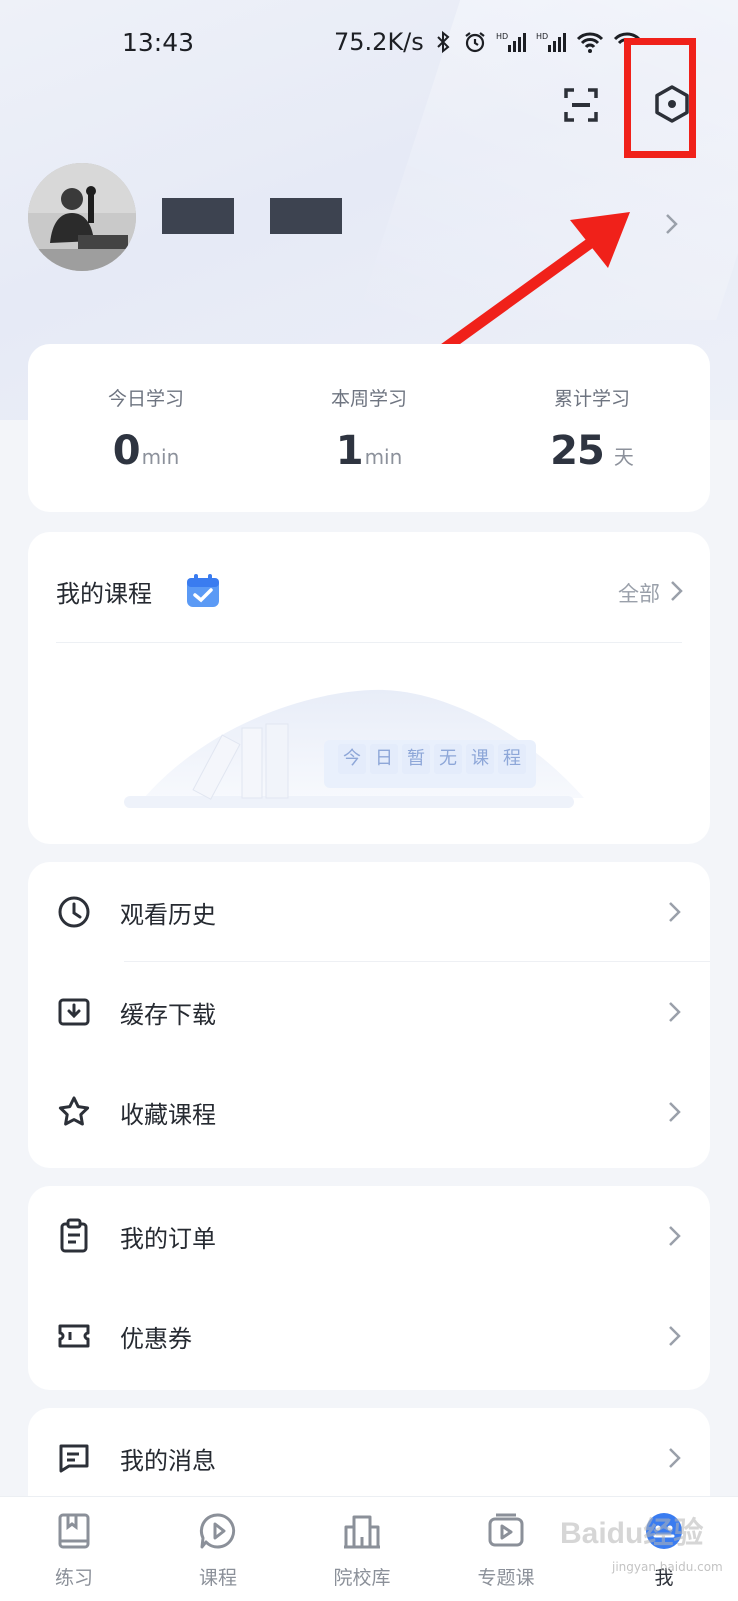 The width and height of the screenshot is (738, 1601). Describe the element at coordinates (660, 98) in the screenshot. I see `annotation-highlight-box` at that location.